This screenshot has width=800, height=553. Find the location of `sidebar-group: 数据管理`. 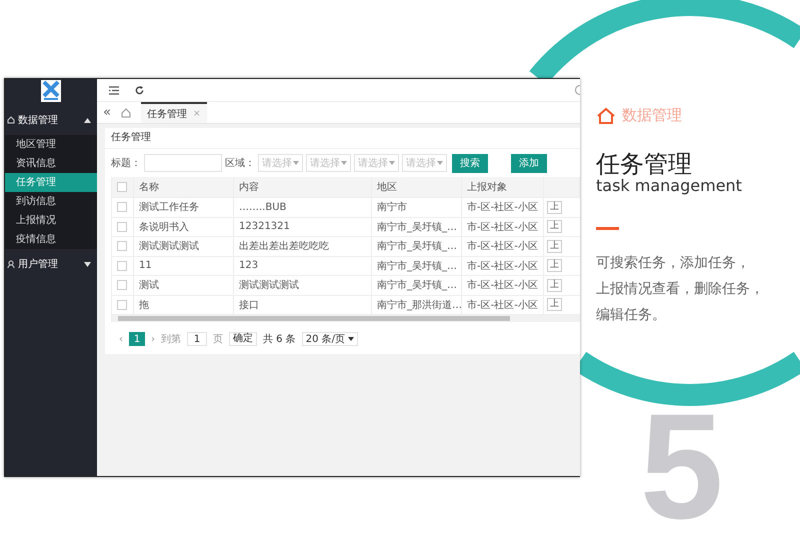

sidebar-group: 数据管理 is located at coordinates (51, 120).